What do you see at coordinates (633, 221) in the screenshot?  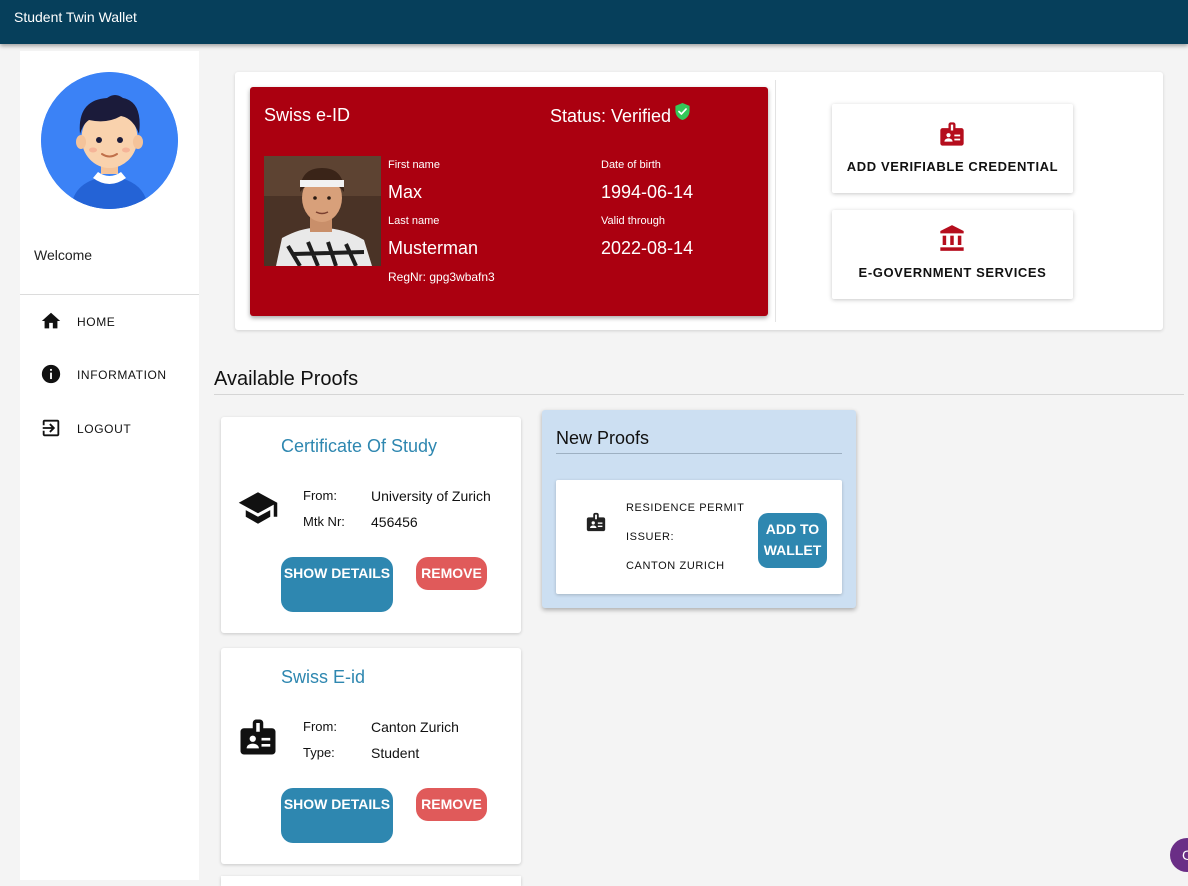 I see `valid-through-label: Valid through` at bounding box center [633, 221].